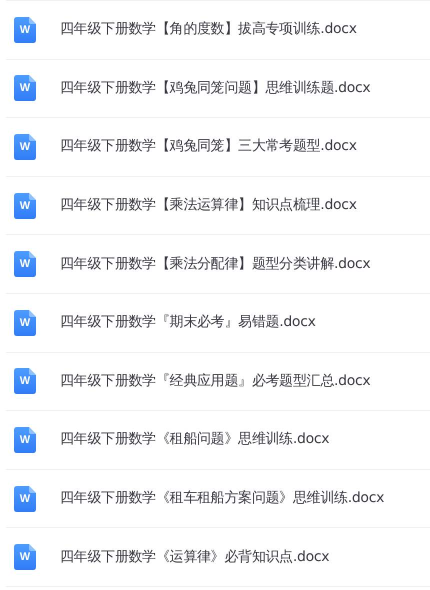 The width and height of the screenshot is (430, 590). Describe the element at coordinates (208, 147) in the screenshot. I see `file-name: 四年级下册数学【鸡兔同笼】三大常考题型.docx` at that location.